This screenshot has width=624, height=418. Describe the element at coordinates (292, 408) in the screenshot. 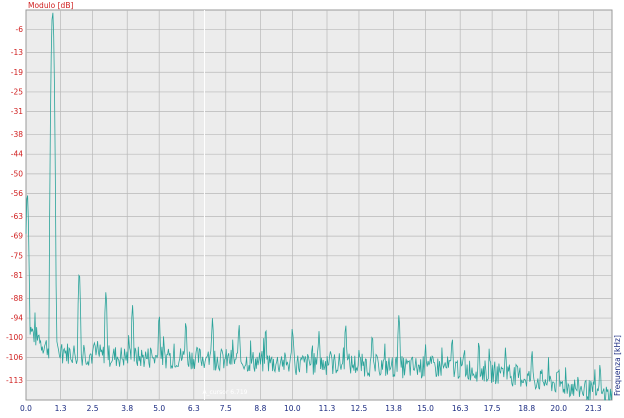

I see `x-tick-label: 10.0` at that location.